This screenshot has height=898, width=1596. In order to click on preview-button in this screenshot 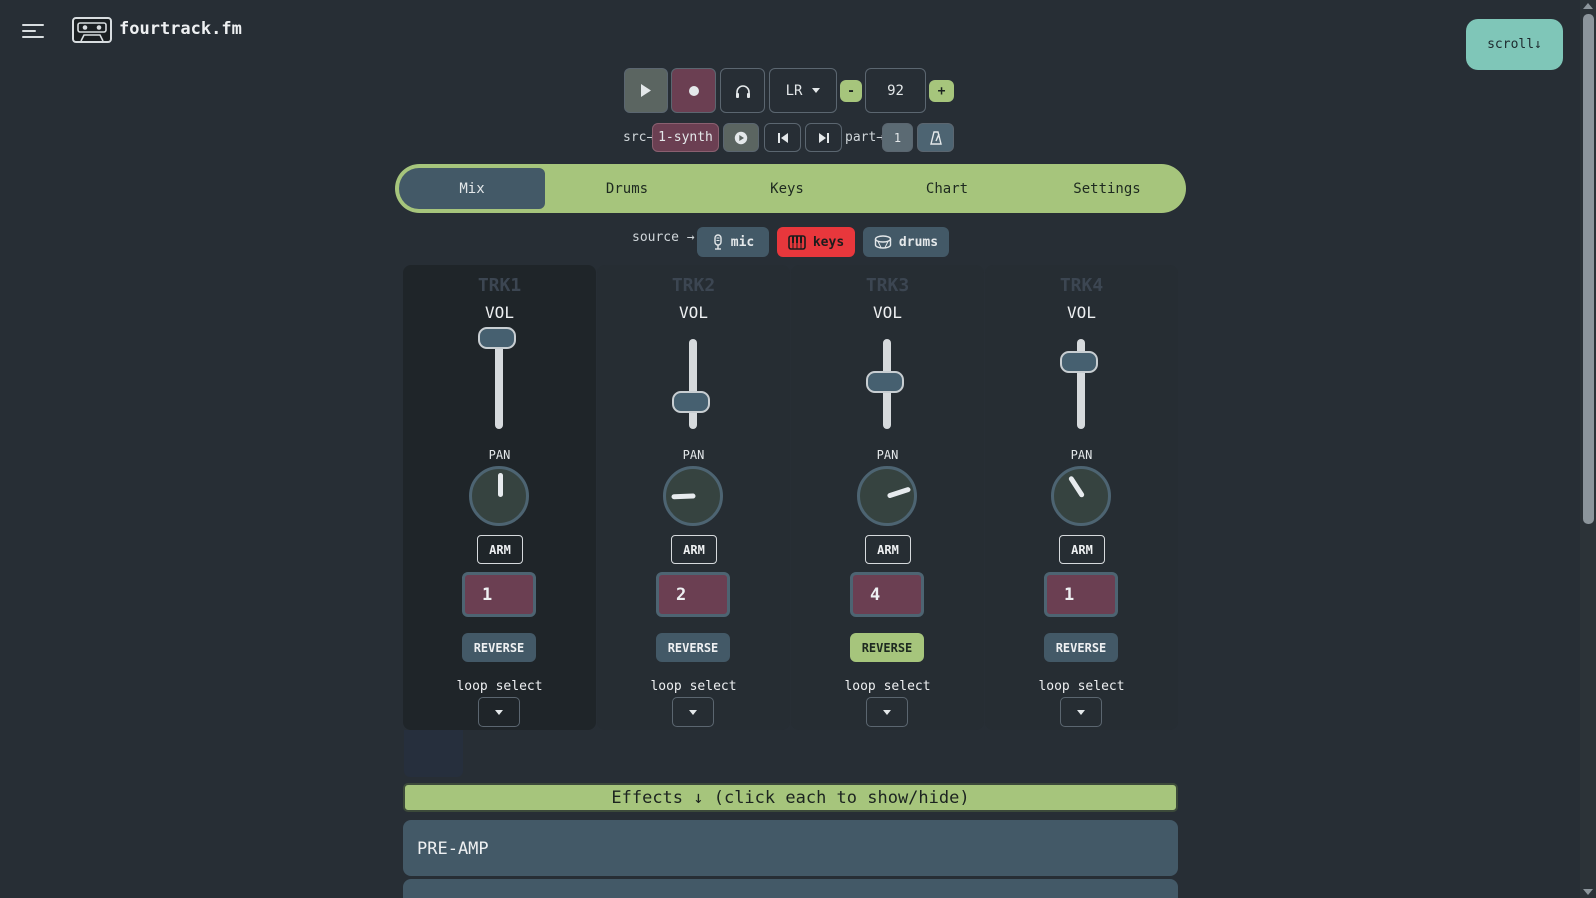, I will do `click(741, 137)`.